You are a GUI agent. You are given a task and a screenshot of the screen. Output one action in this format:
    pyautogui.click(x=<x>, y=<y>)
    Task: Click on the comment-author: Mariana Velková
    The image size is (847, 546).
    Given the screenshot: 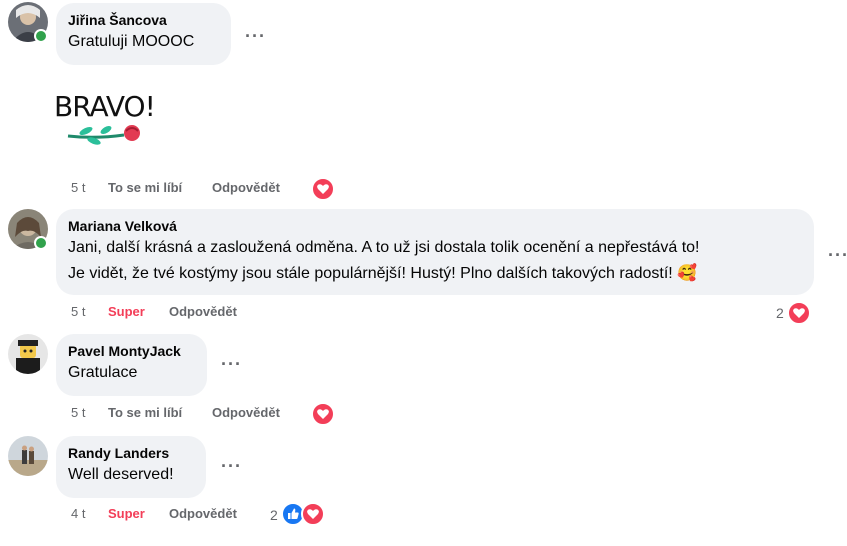 What is the action you would take?
    pyautogui.click(x=435, y=226)
    